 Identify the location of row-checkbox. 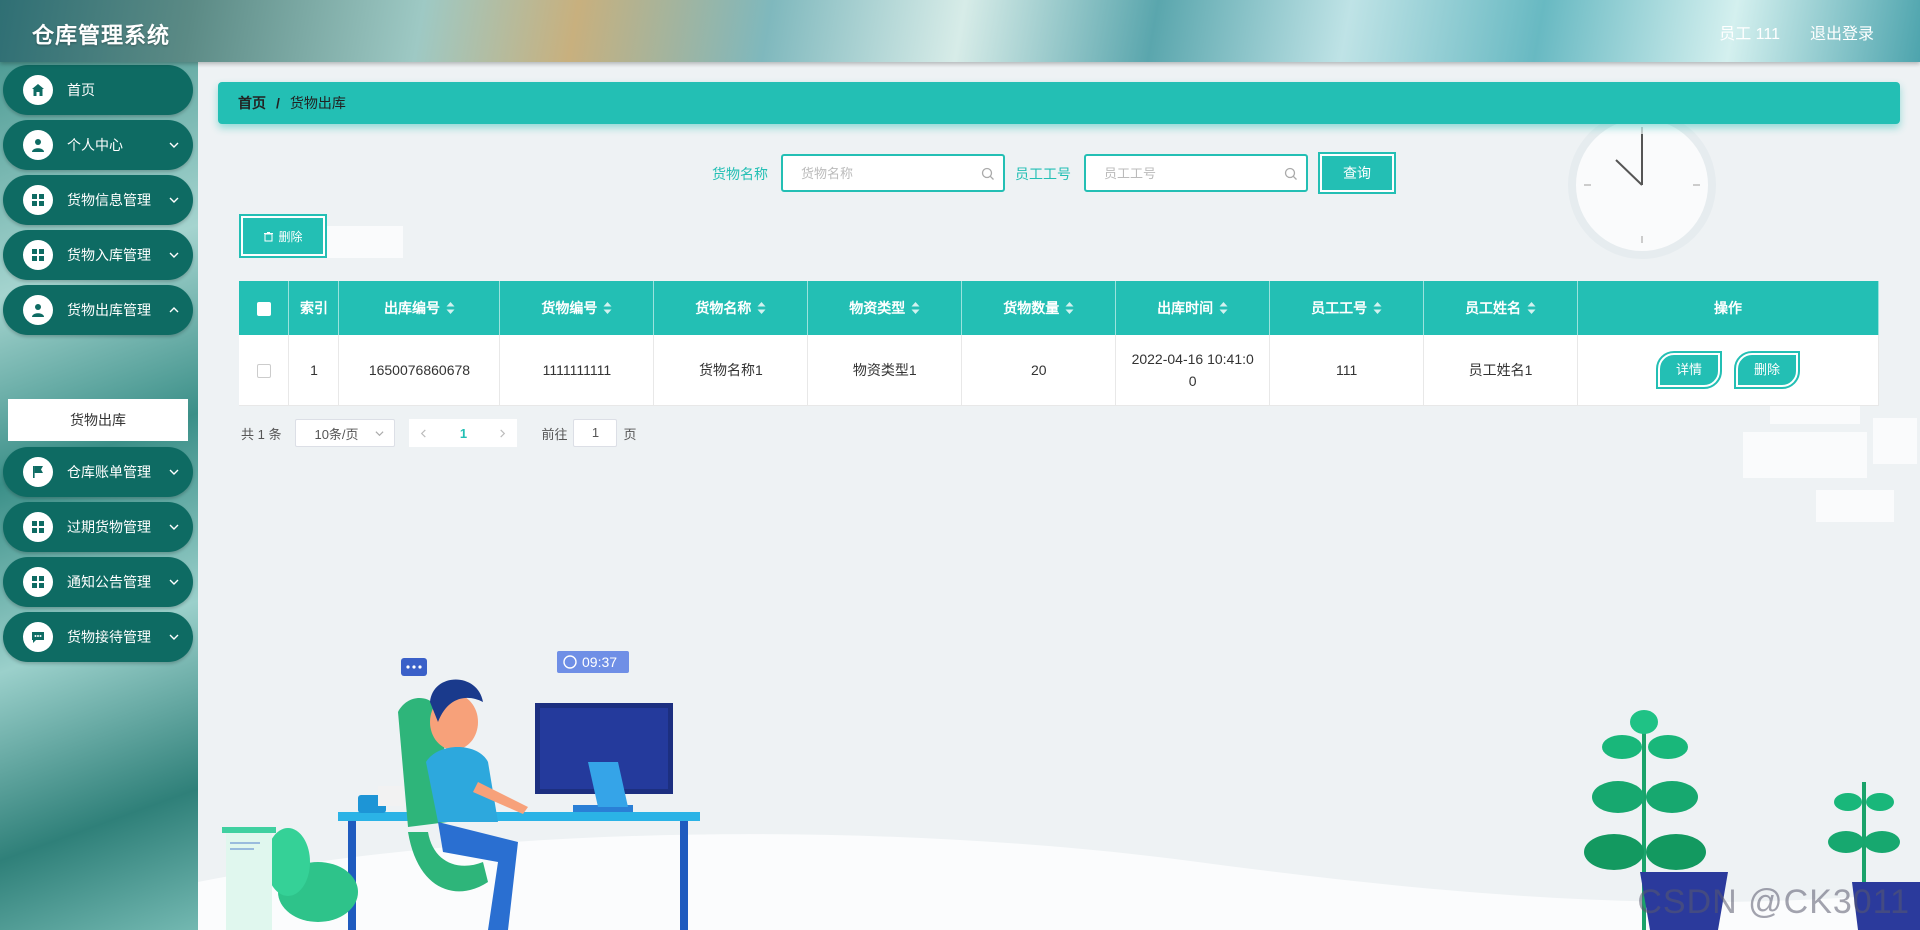
(263, 370).